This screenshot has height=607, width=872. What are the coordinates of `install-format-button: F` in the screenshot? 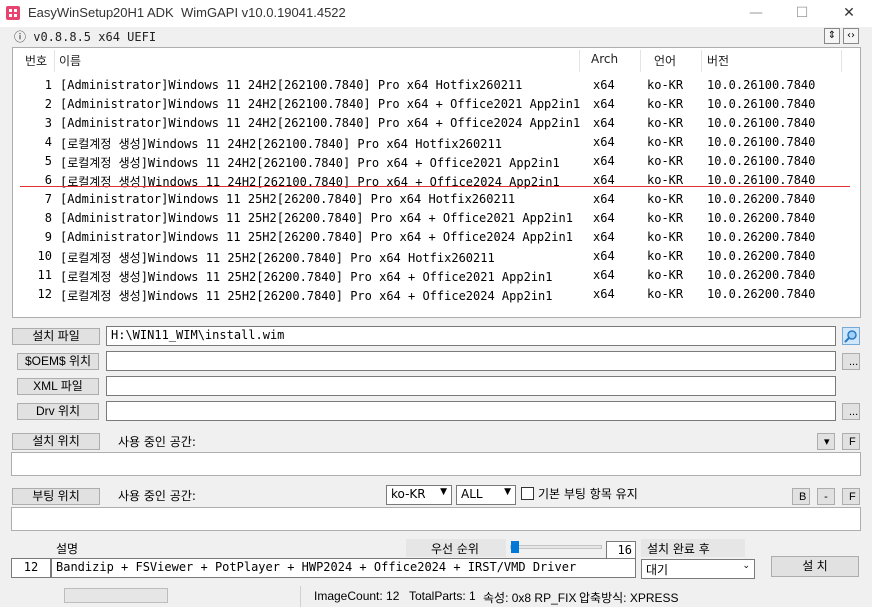 It's located at (851, 441).